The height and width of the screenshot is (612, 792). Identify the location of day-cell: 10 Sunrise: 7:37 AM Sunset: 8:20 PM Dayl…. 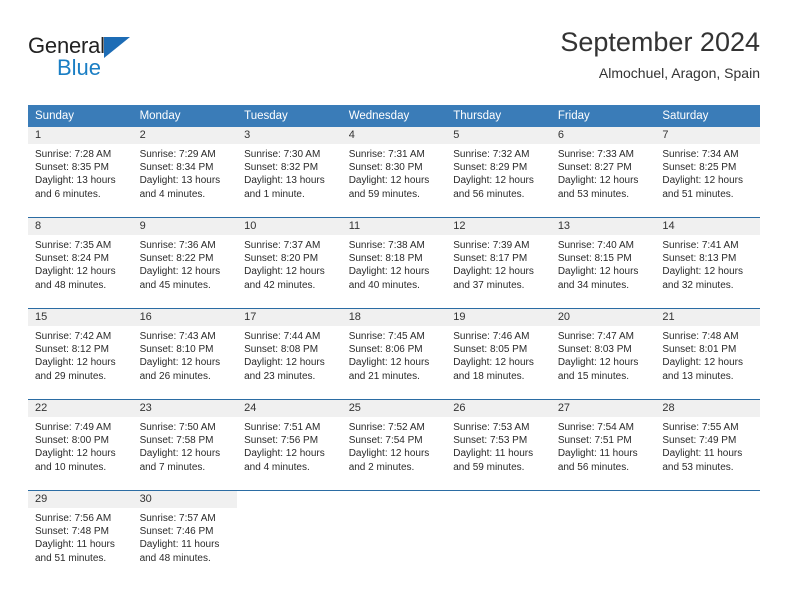
(289, 263).